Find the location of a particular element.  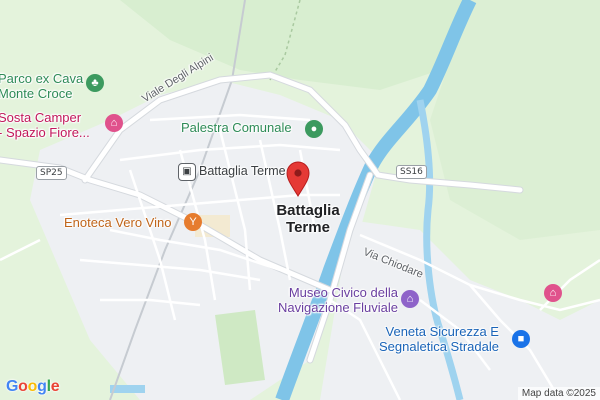

road-shield-sp25: SP25 is located at coordinates (51, 173).